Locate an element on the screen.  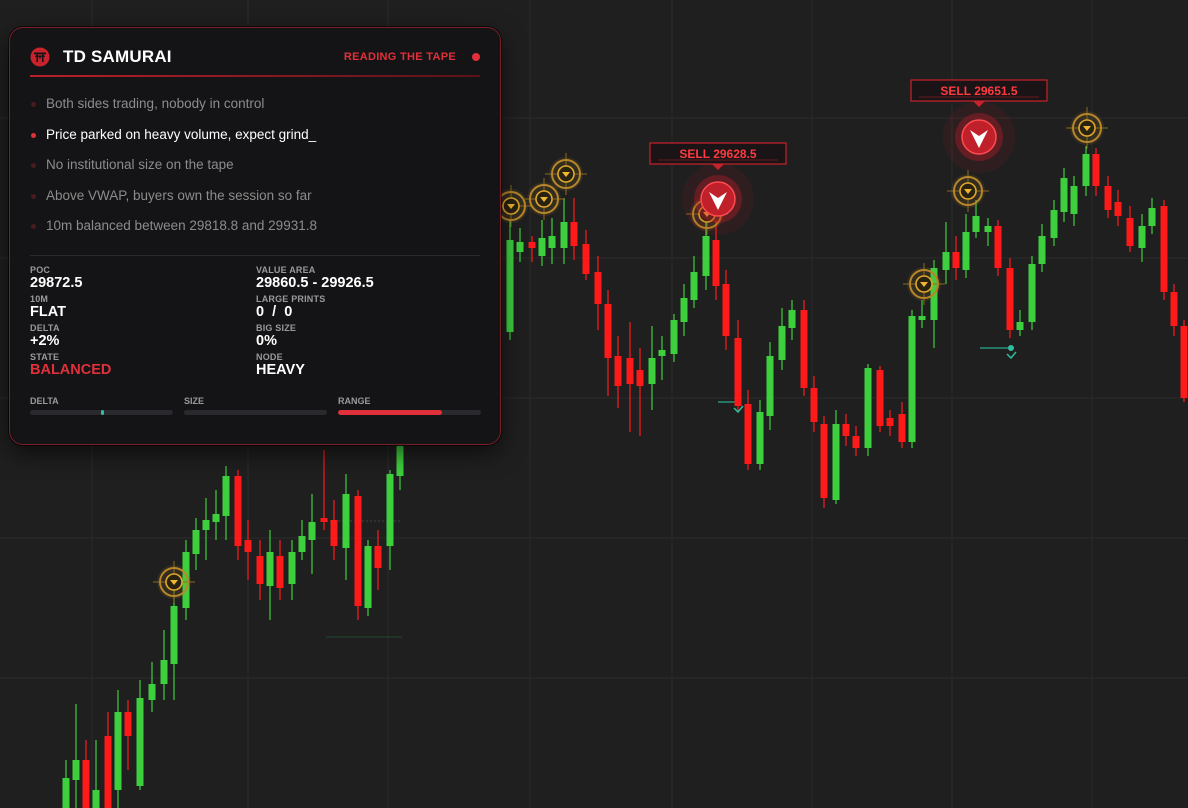
stat-value: 29872.5 is located at coordinates (56, 283).